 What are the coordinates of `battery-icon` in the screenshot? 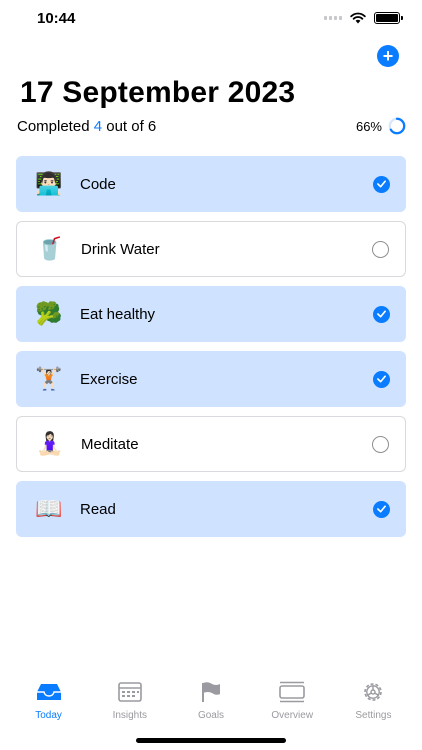 It's located at (388, 18).